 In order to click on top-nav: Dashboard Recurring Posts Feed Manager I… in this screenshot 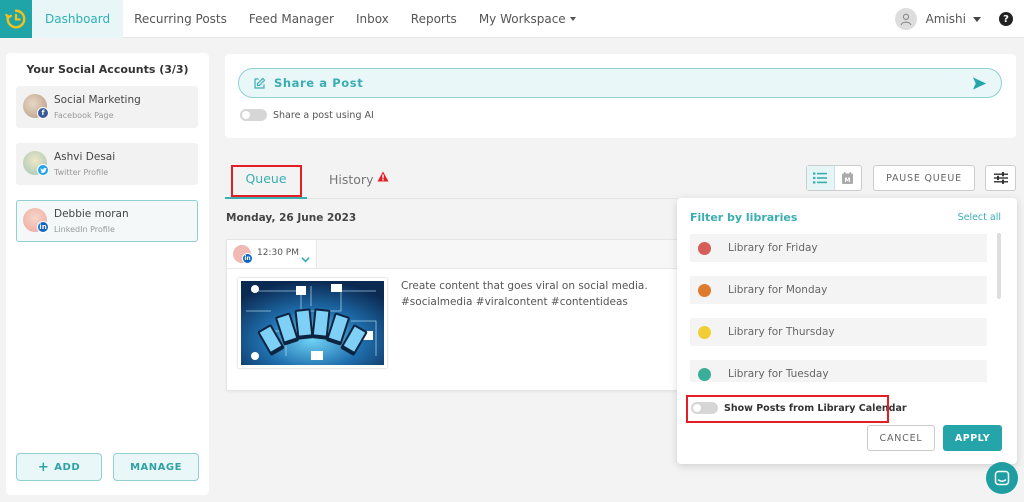, I will do `click(512, 19)`.